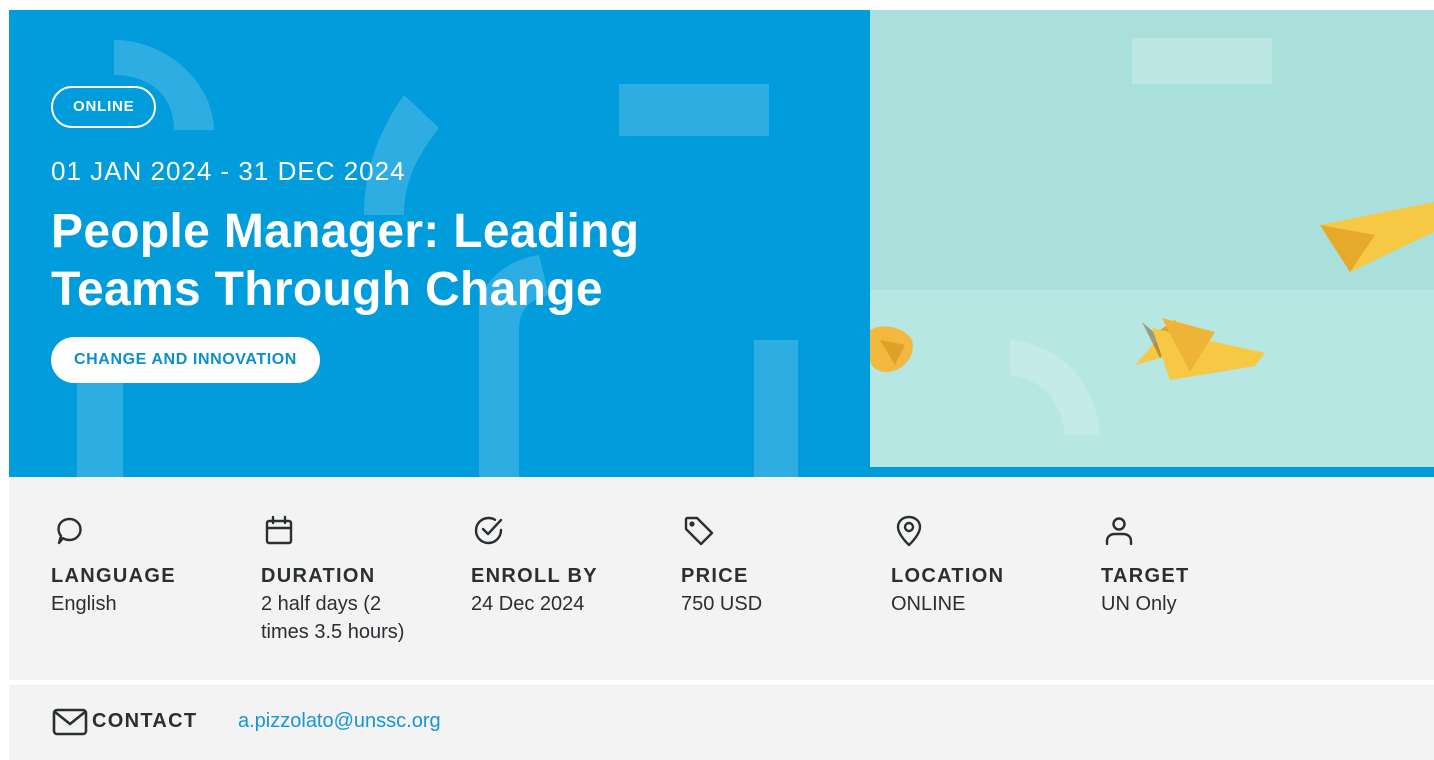  Describe the element at coordinates (185, 360) in the screenshot. I see `topic-badge-link: CHANGE AND INNOVATION` at that location.